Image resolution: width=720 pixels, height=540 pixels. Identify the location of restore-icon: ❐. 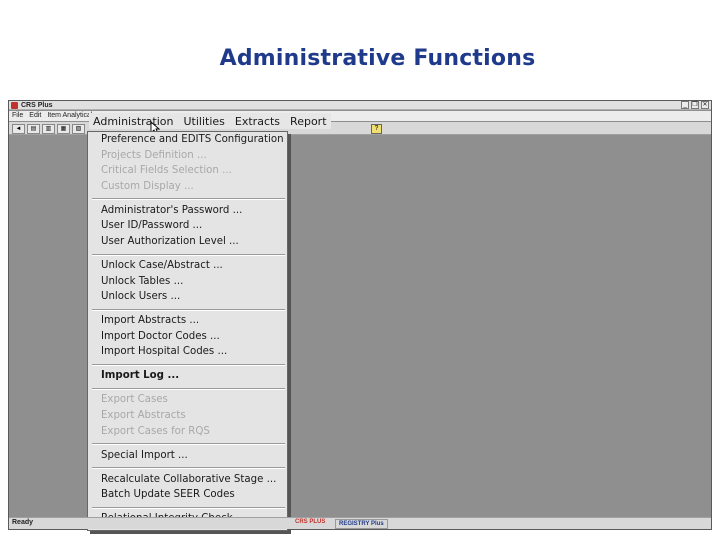
(695, 105).